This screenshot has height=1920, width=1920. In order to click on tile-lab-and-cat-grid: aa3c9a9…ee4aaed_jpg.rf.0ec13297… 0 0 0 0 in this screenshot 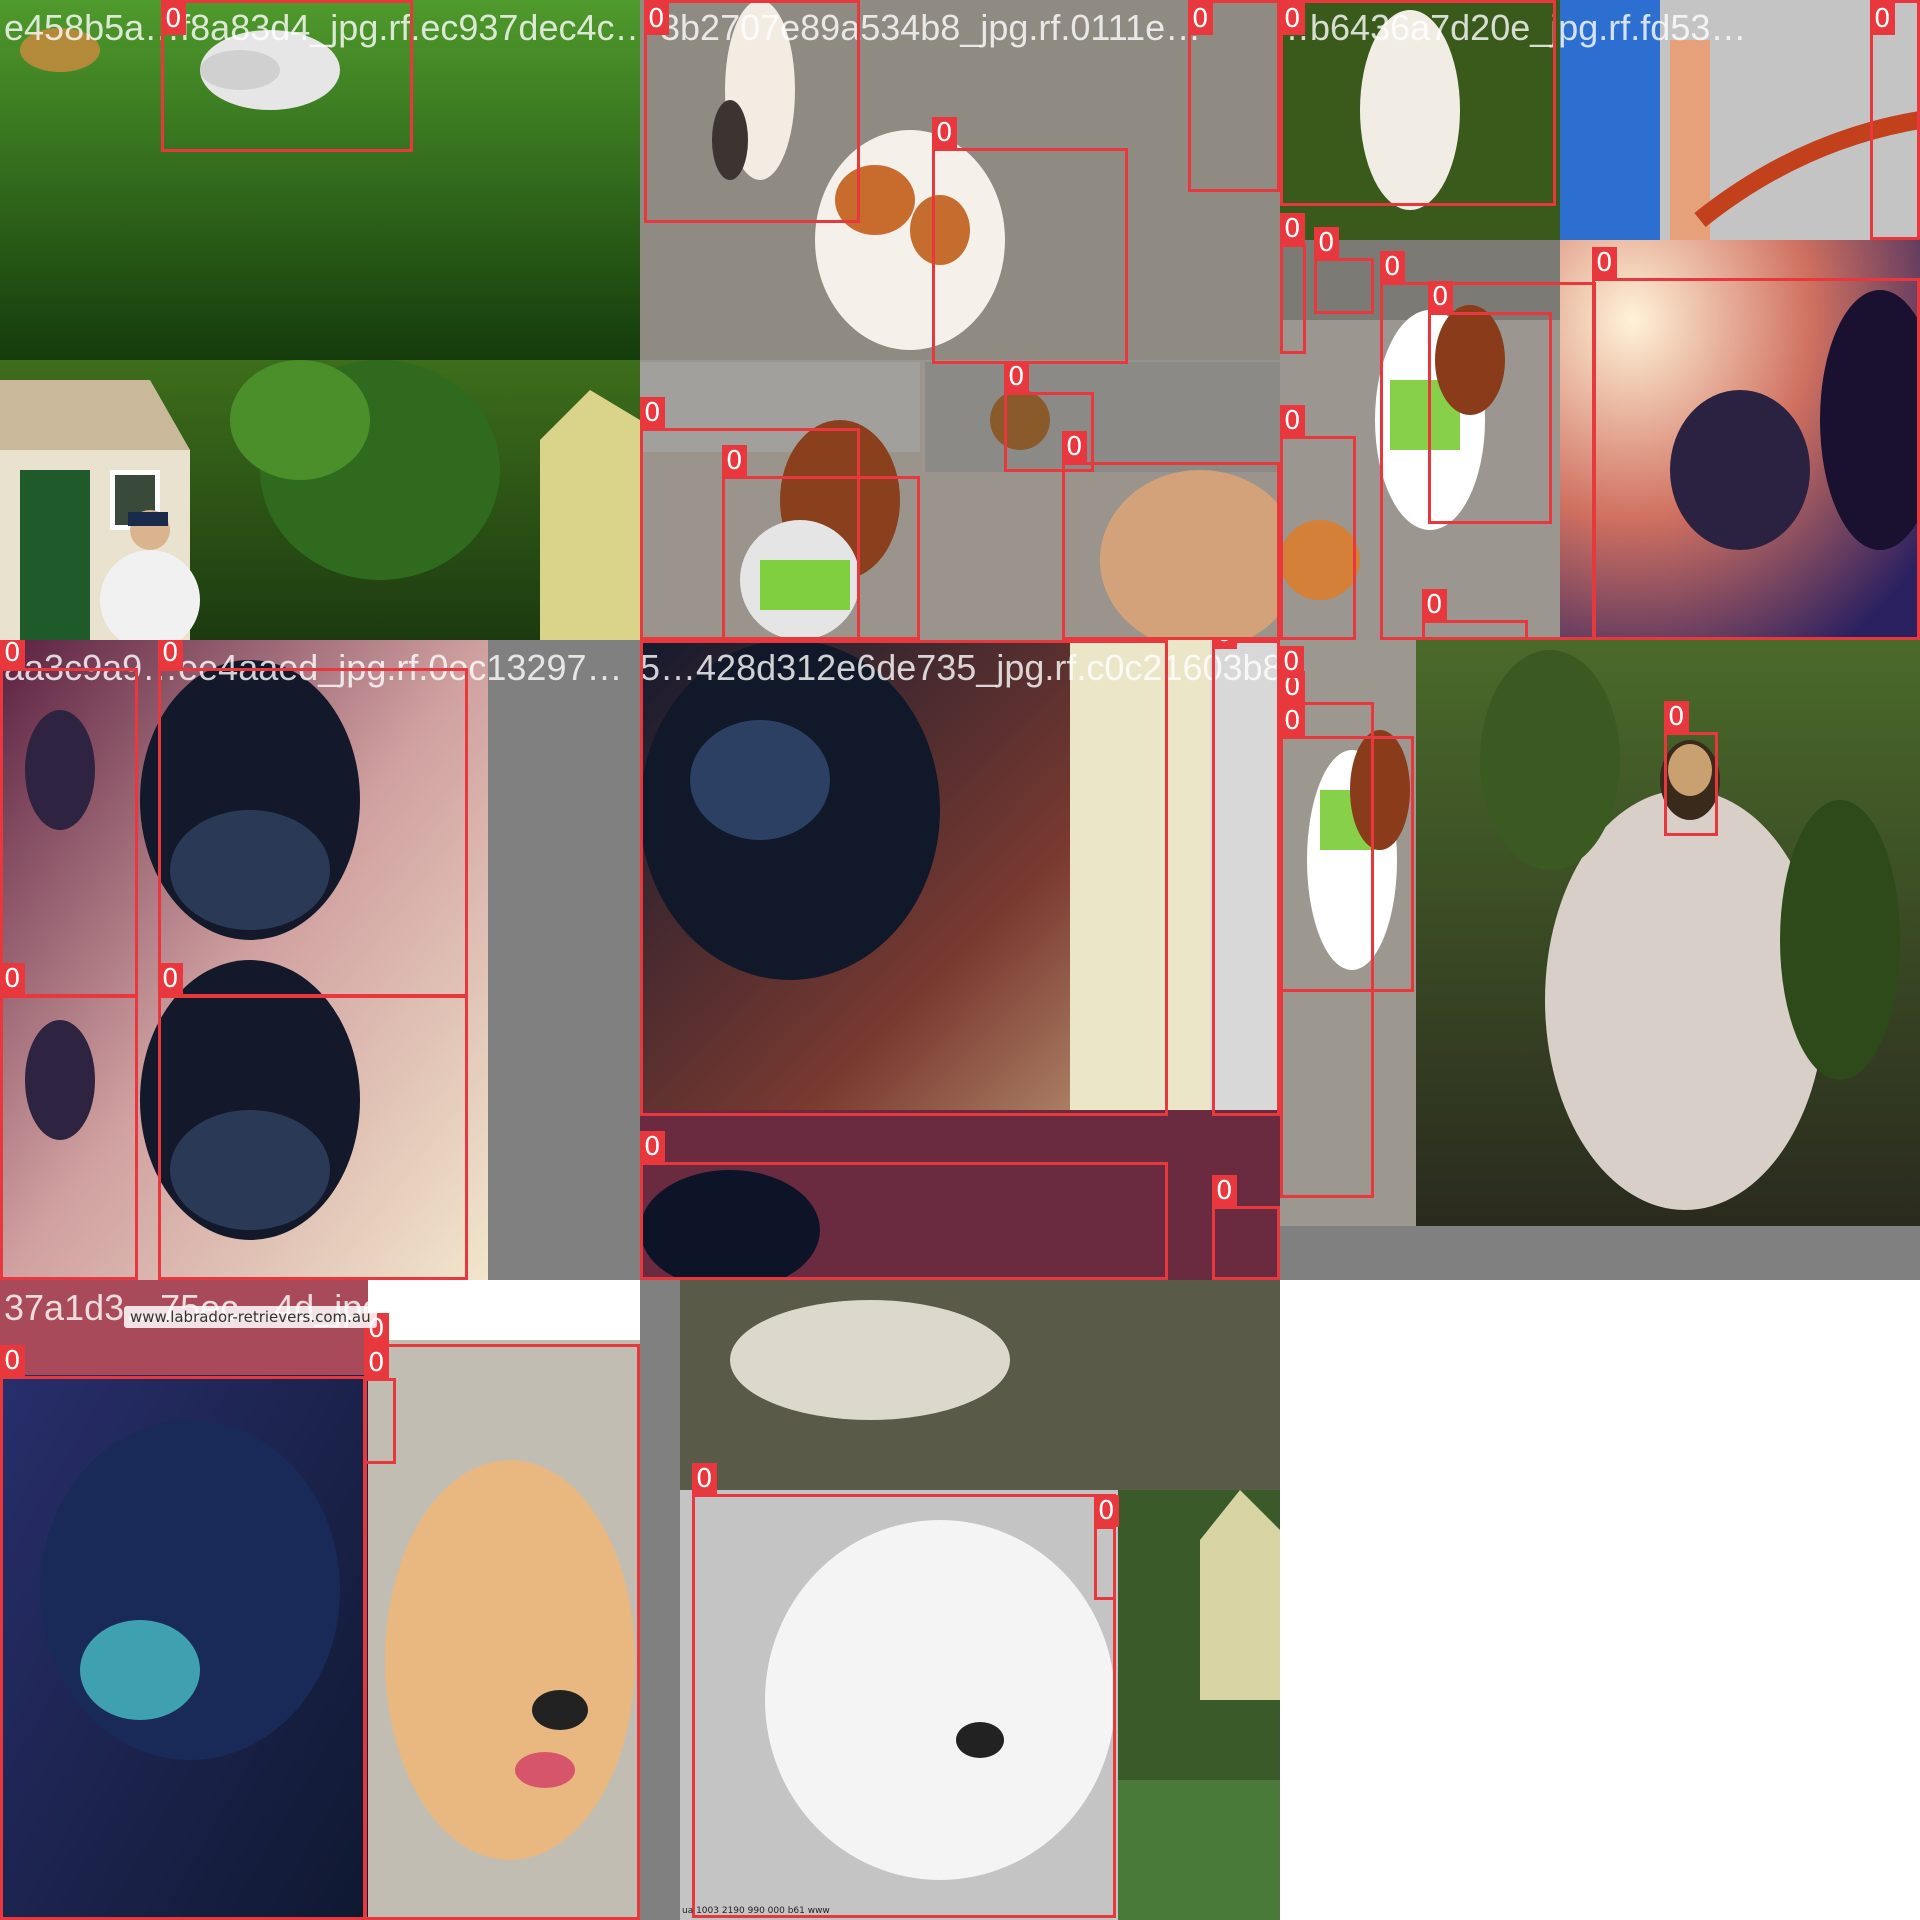, I will do `click(320, 960)`.